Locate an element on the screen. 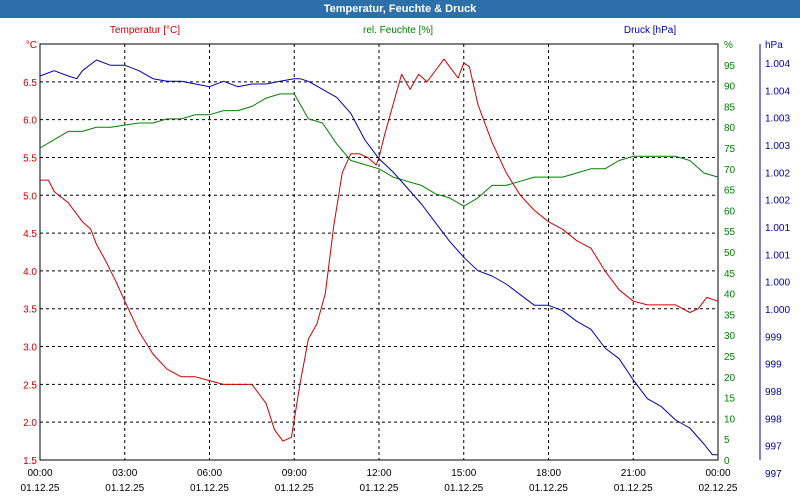 This screenshot has height=500, width=800. humidity-tick-label: 85 is located at coordinates (730, 107).